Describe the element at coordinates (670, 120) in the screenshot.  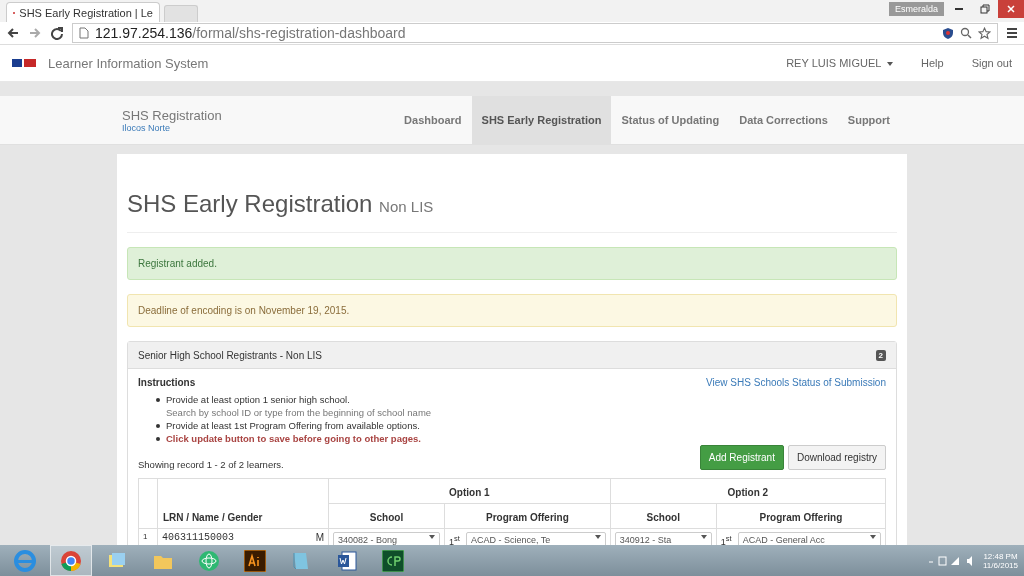
I see `nav-tab: Status of Updating` at that location.